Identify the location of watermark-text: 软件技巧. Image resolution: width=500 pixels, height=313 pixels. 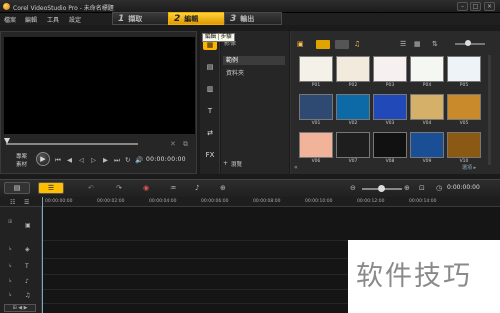
(414, 276).